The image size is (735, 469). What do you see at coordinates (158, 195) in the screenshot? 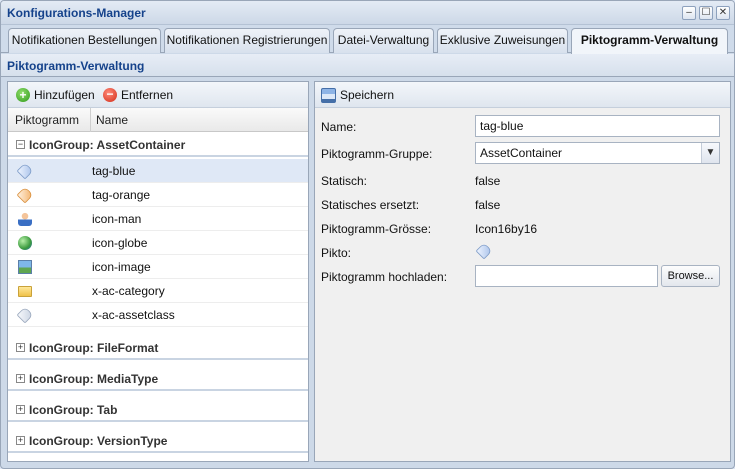
I see `list-item-tag-orange: tag-orange` at bounding box center [158, 195].